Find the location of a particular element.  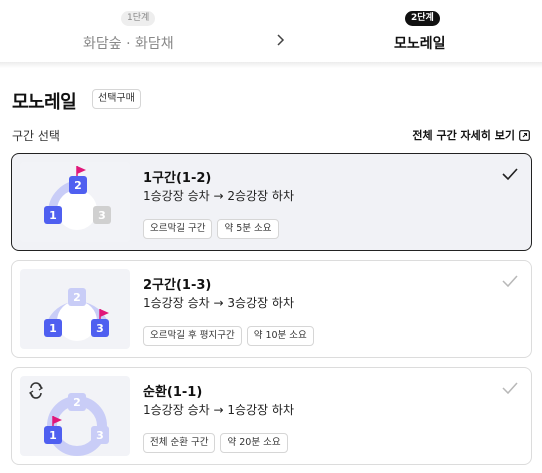

route-tag: 약 10분 소요 is located at coordinates (280, 336).